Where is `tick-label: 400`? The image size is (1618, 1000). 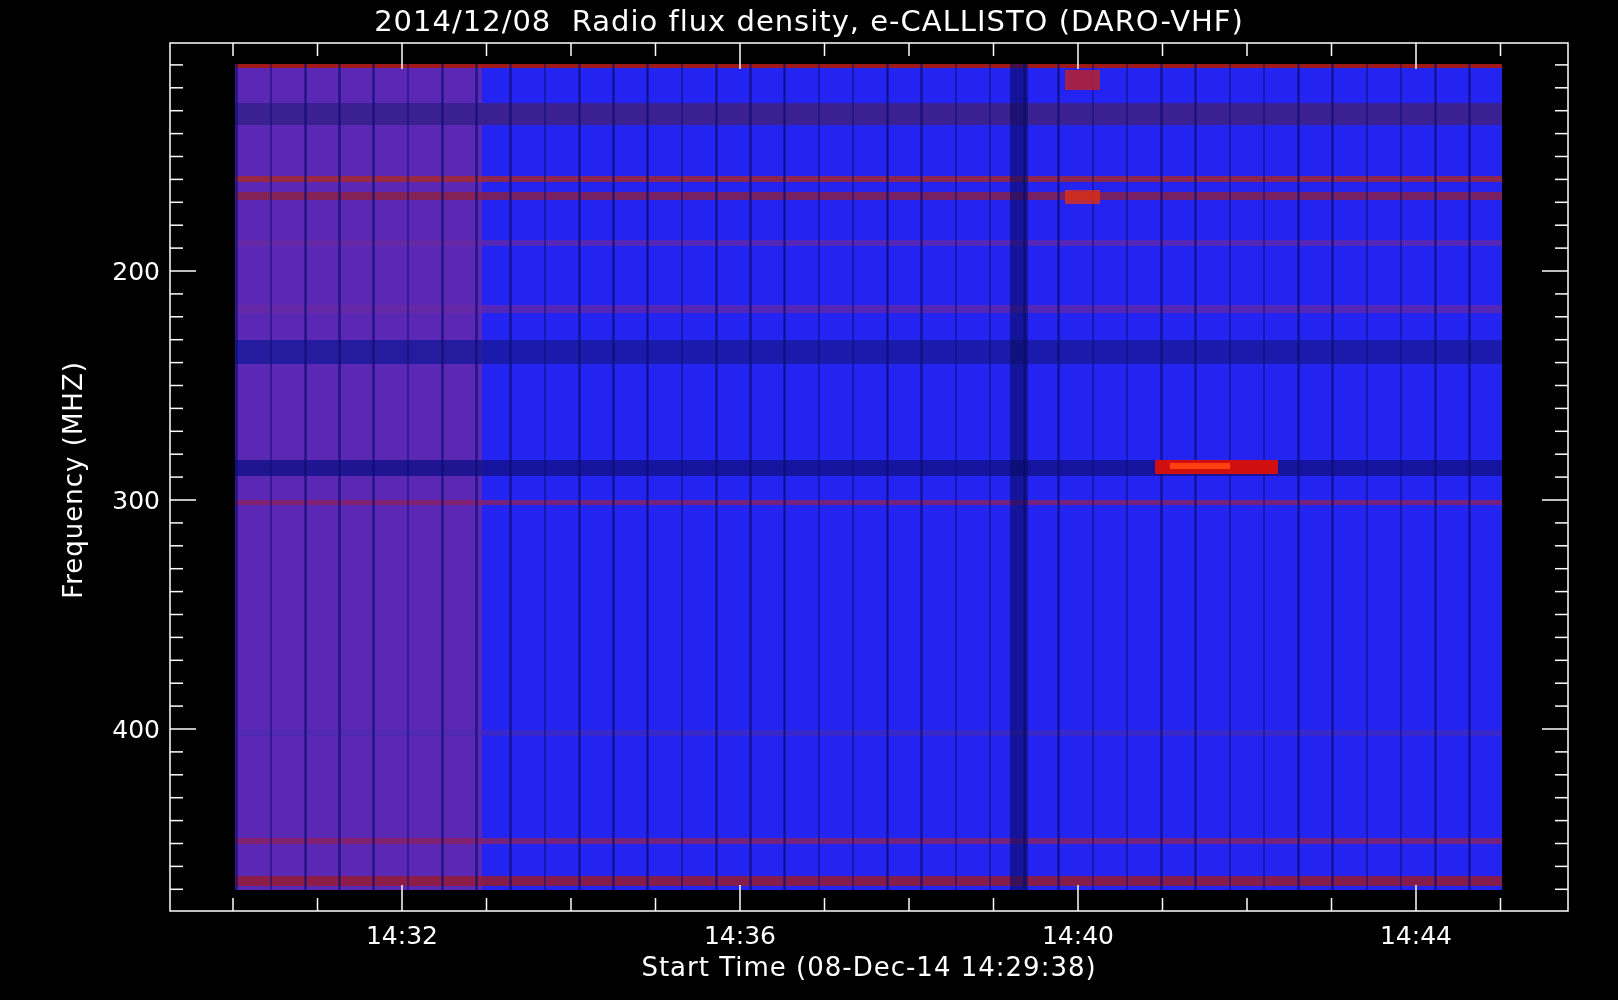
tick-label: 400 is located at coordinates (136, 729).